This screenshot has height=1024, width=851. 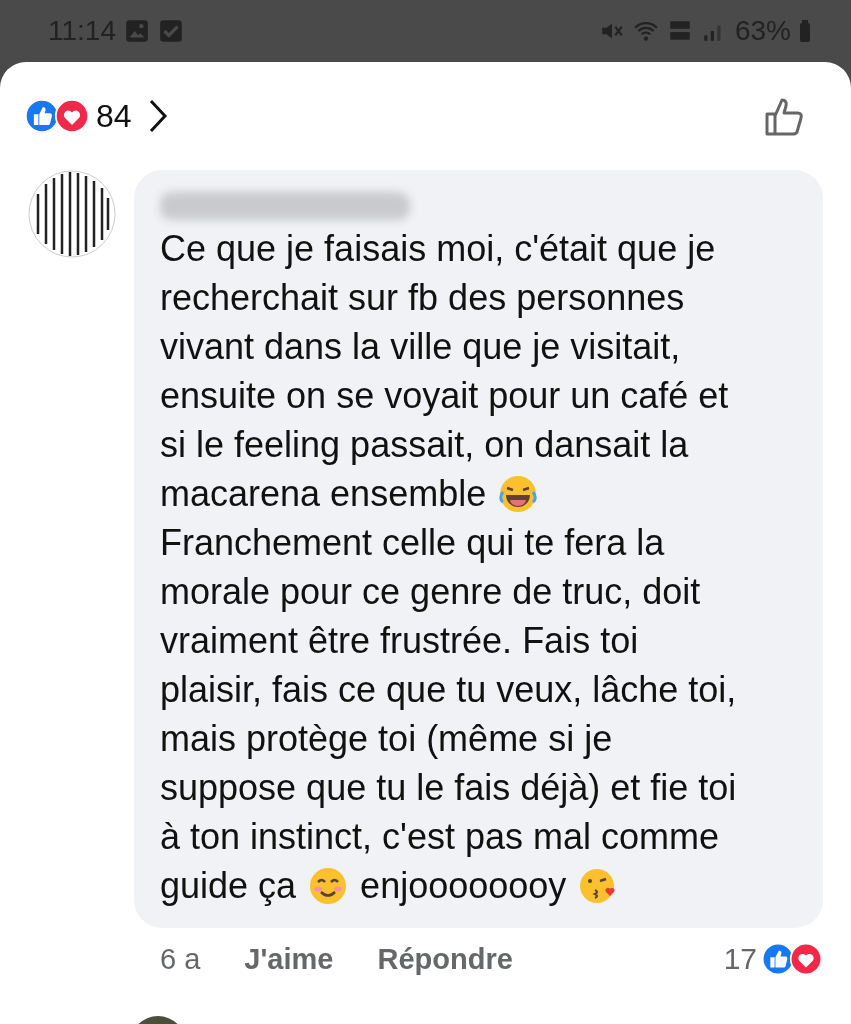 I want to click on comment-text: vraiment être frustrée. Fais toi, so click(x=399, y=641).